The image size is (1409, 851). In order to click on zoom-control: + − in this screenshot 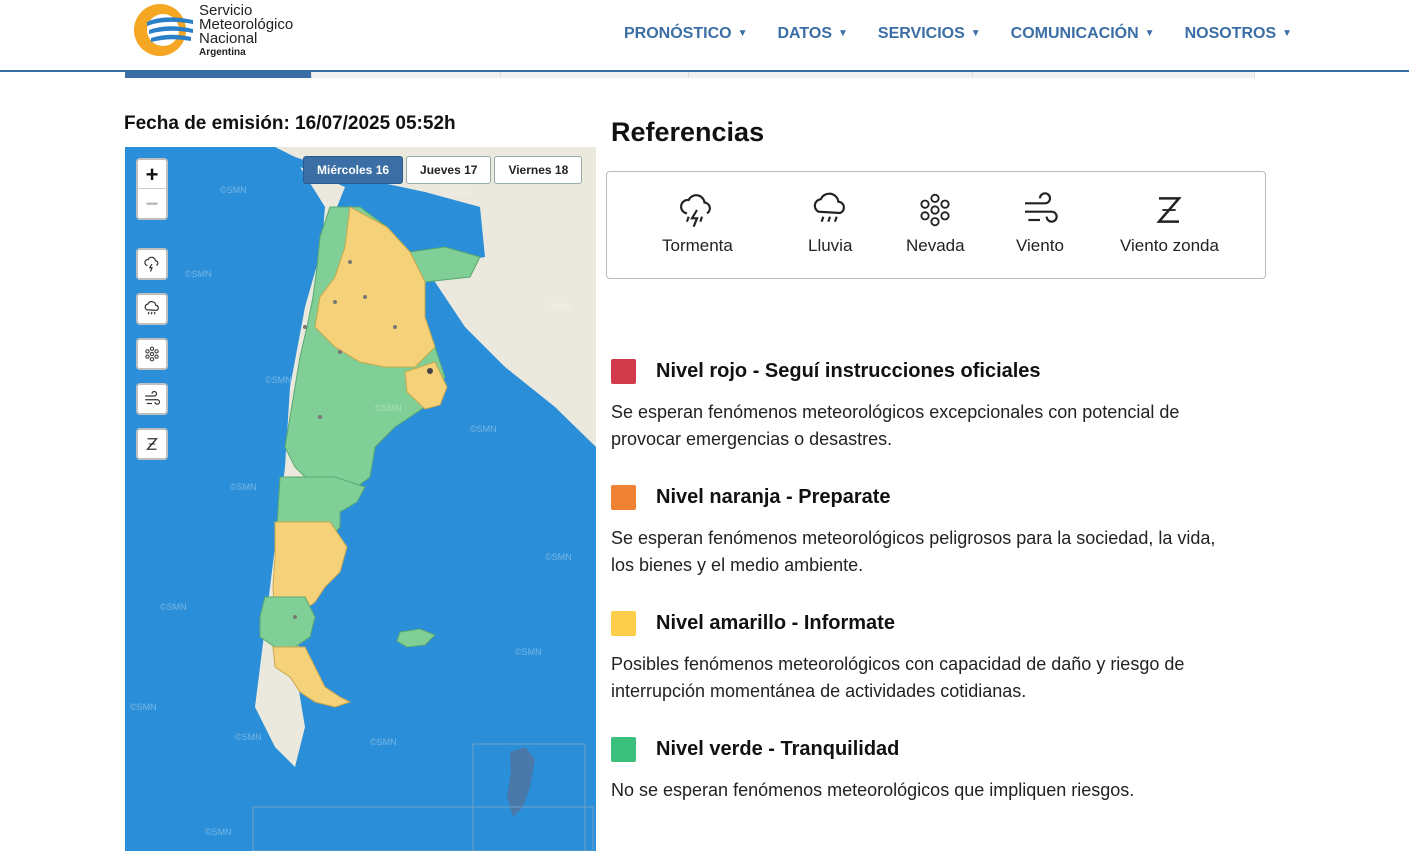, I will do `click(152, 189)`.